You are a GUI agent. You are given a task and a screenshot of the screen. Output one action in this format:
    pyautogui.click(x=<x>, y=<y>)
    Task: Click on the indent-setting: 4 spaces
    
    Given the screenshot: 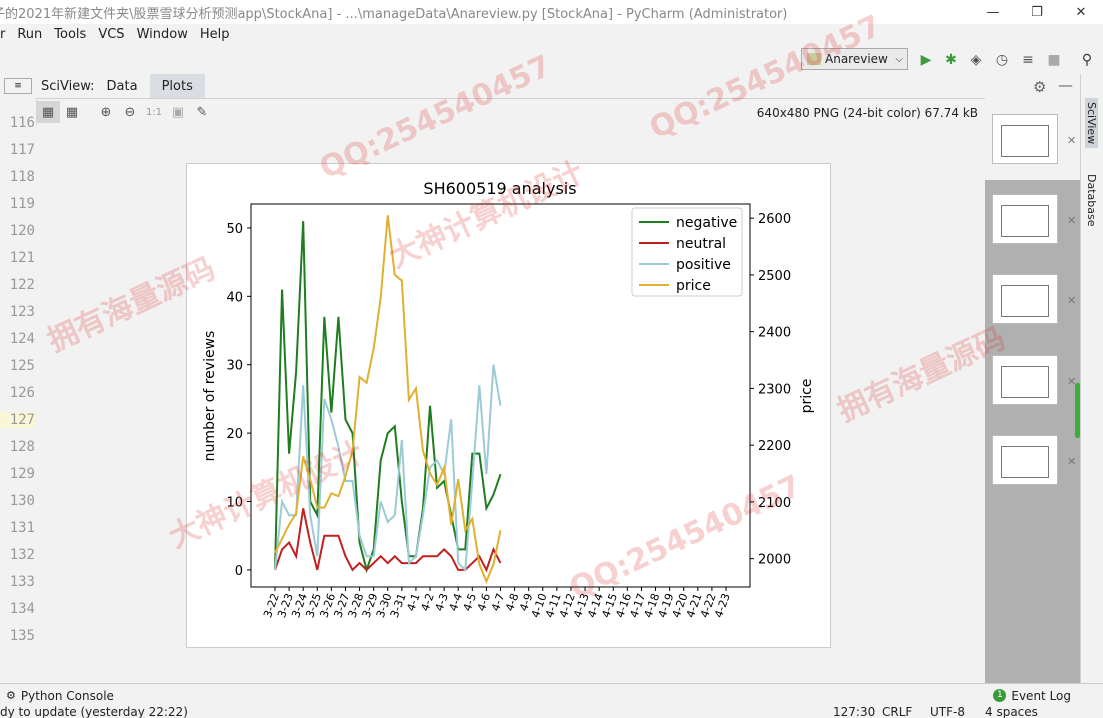 What is the action you would take?
    pyautogui.click(x=1011, y=712)
    